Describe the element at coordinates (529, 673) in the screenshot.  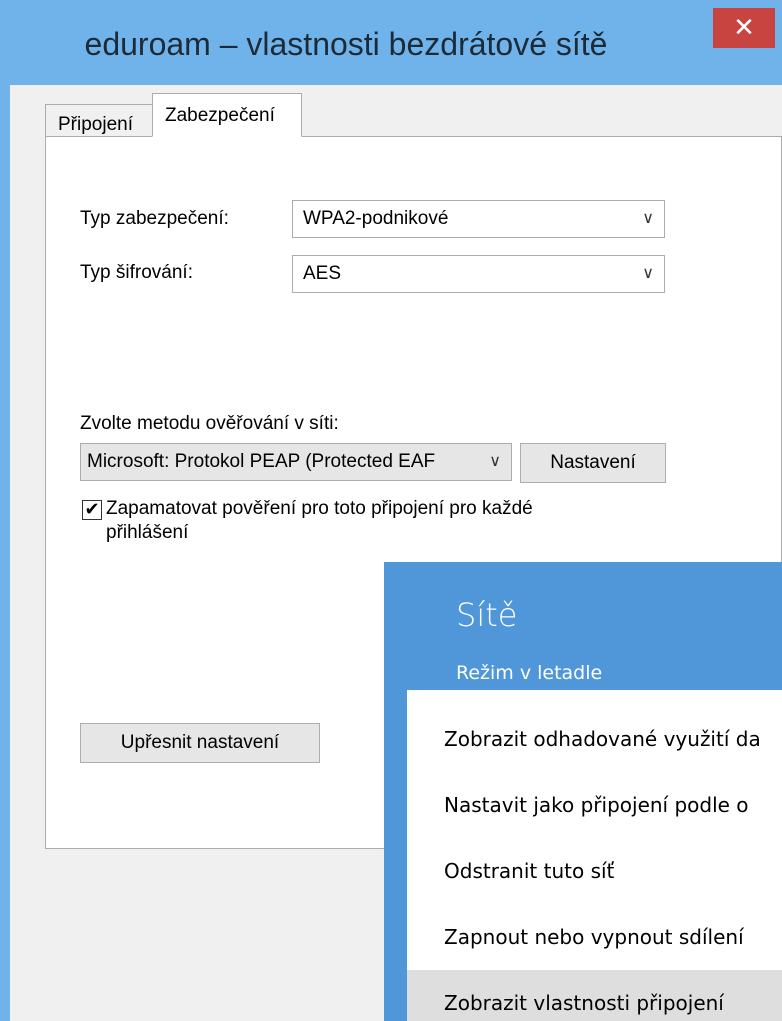
I see `airplane-mode-label: Režim v letadle` at that location.